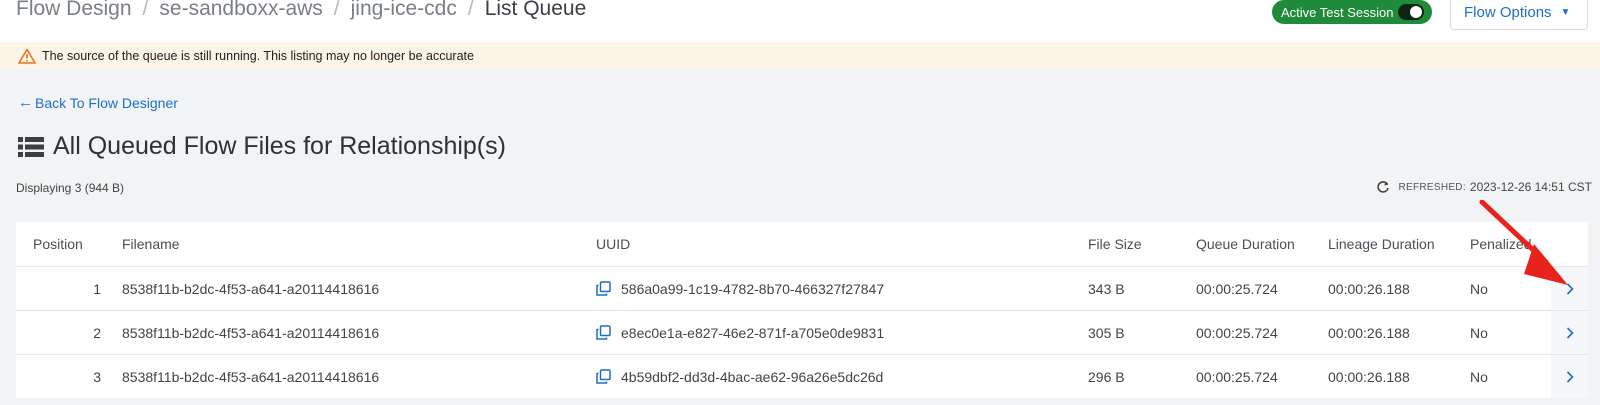 Image resolution: width=1600 pixels, height=405 pixels. I want to click on back-to-flow-designer-link: ← Back To Flow Designer, so click(98, 102).